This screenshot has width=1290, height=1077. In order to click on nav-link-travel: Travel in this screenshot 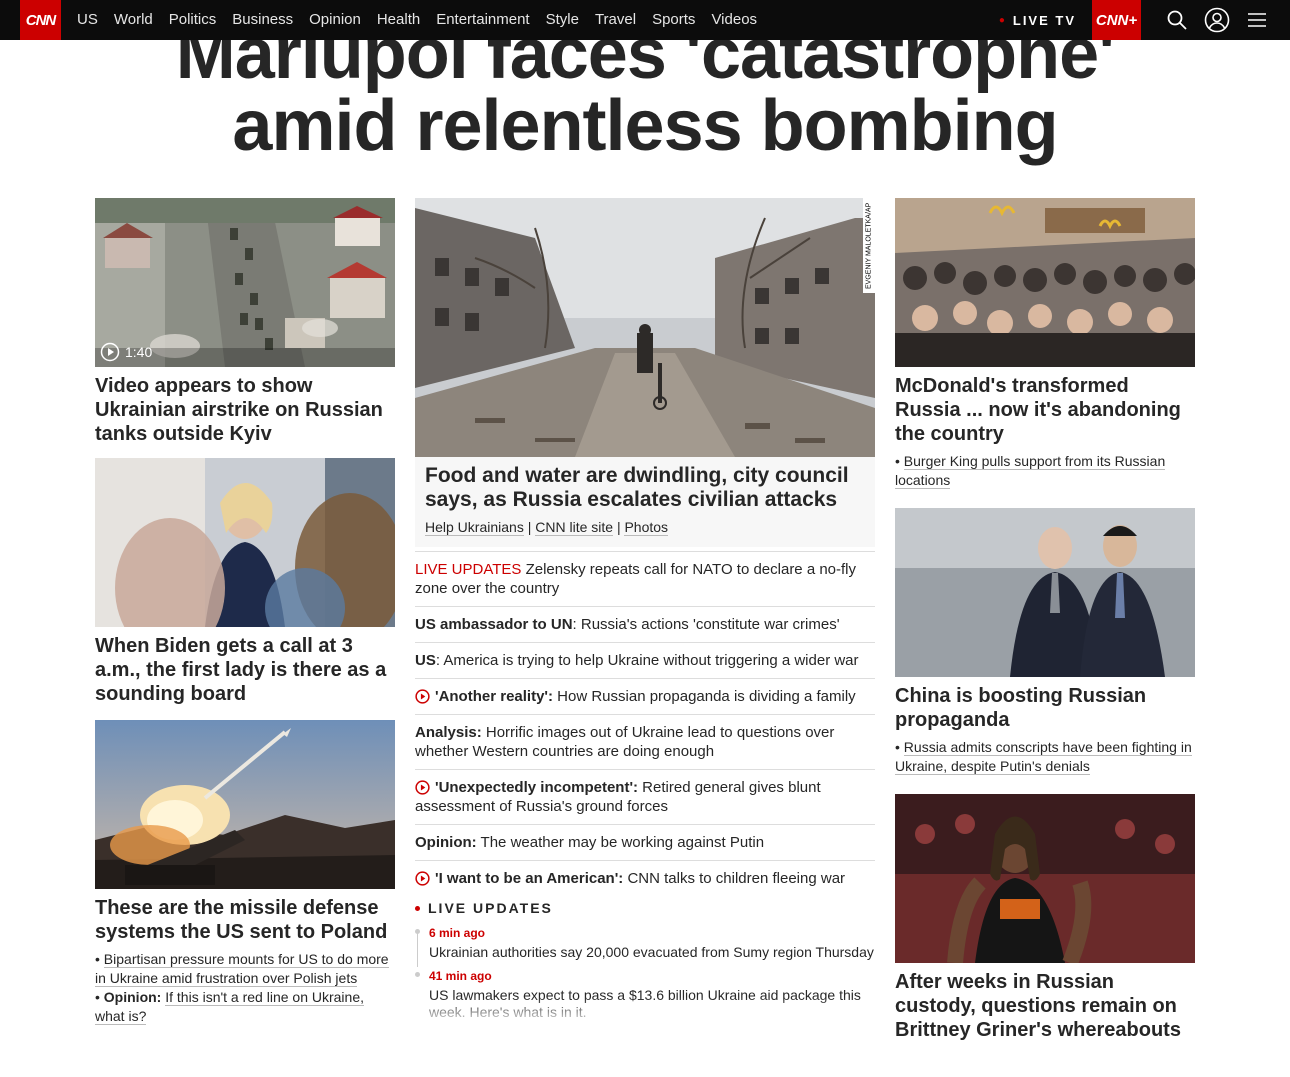, I will do `click(615, 20)`.